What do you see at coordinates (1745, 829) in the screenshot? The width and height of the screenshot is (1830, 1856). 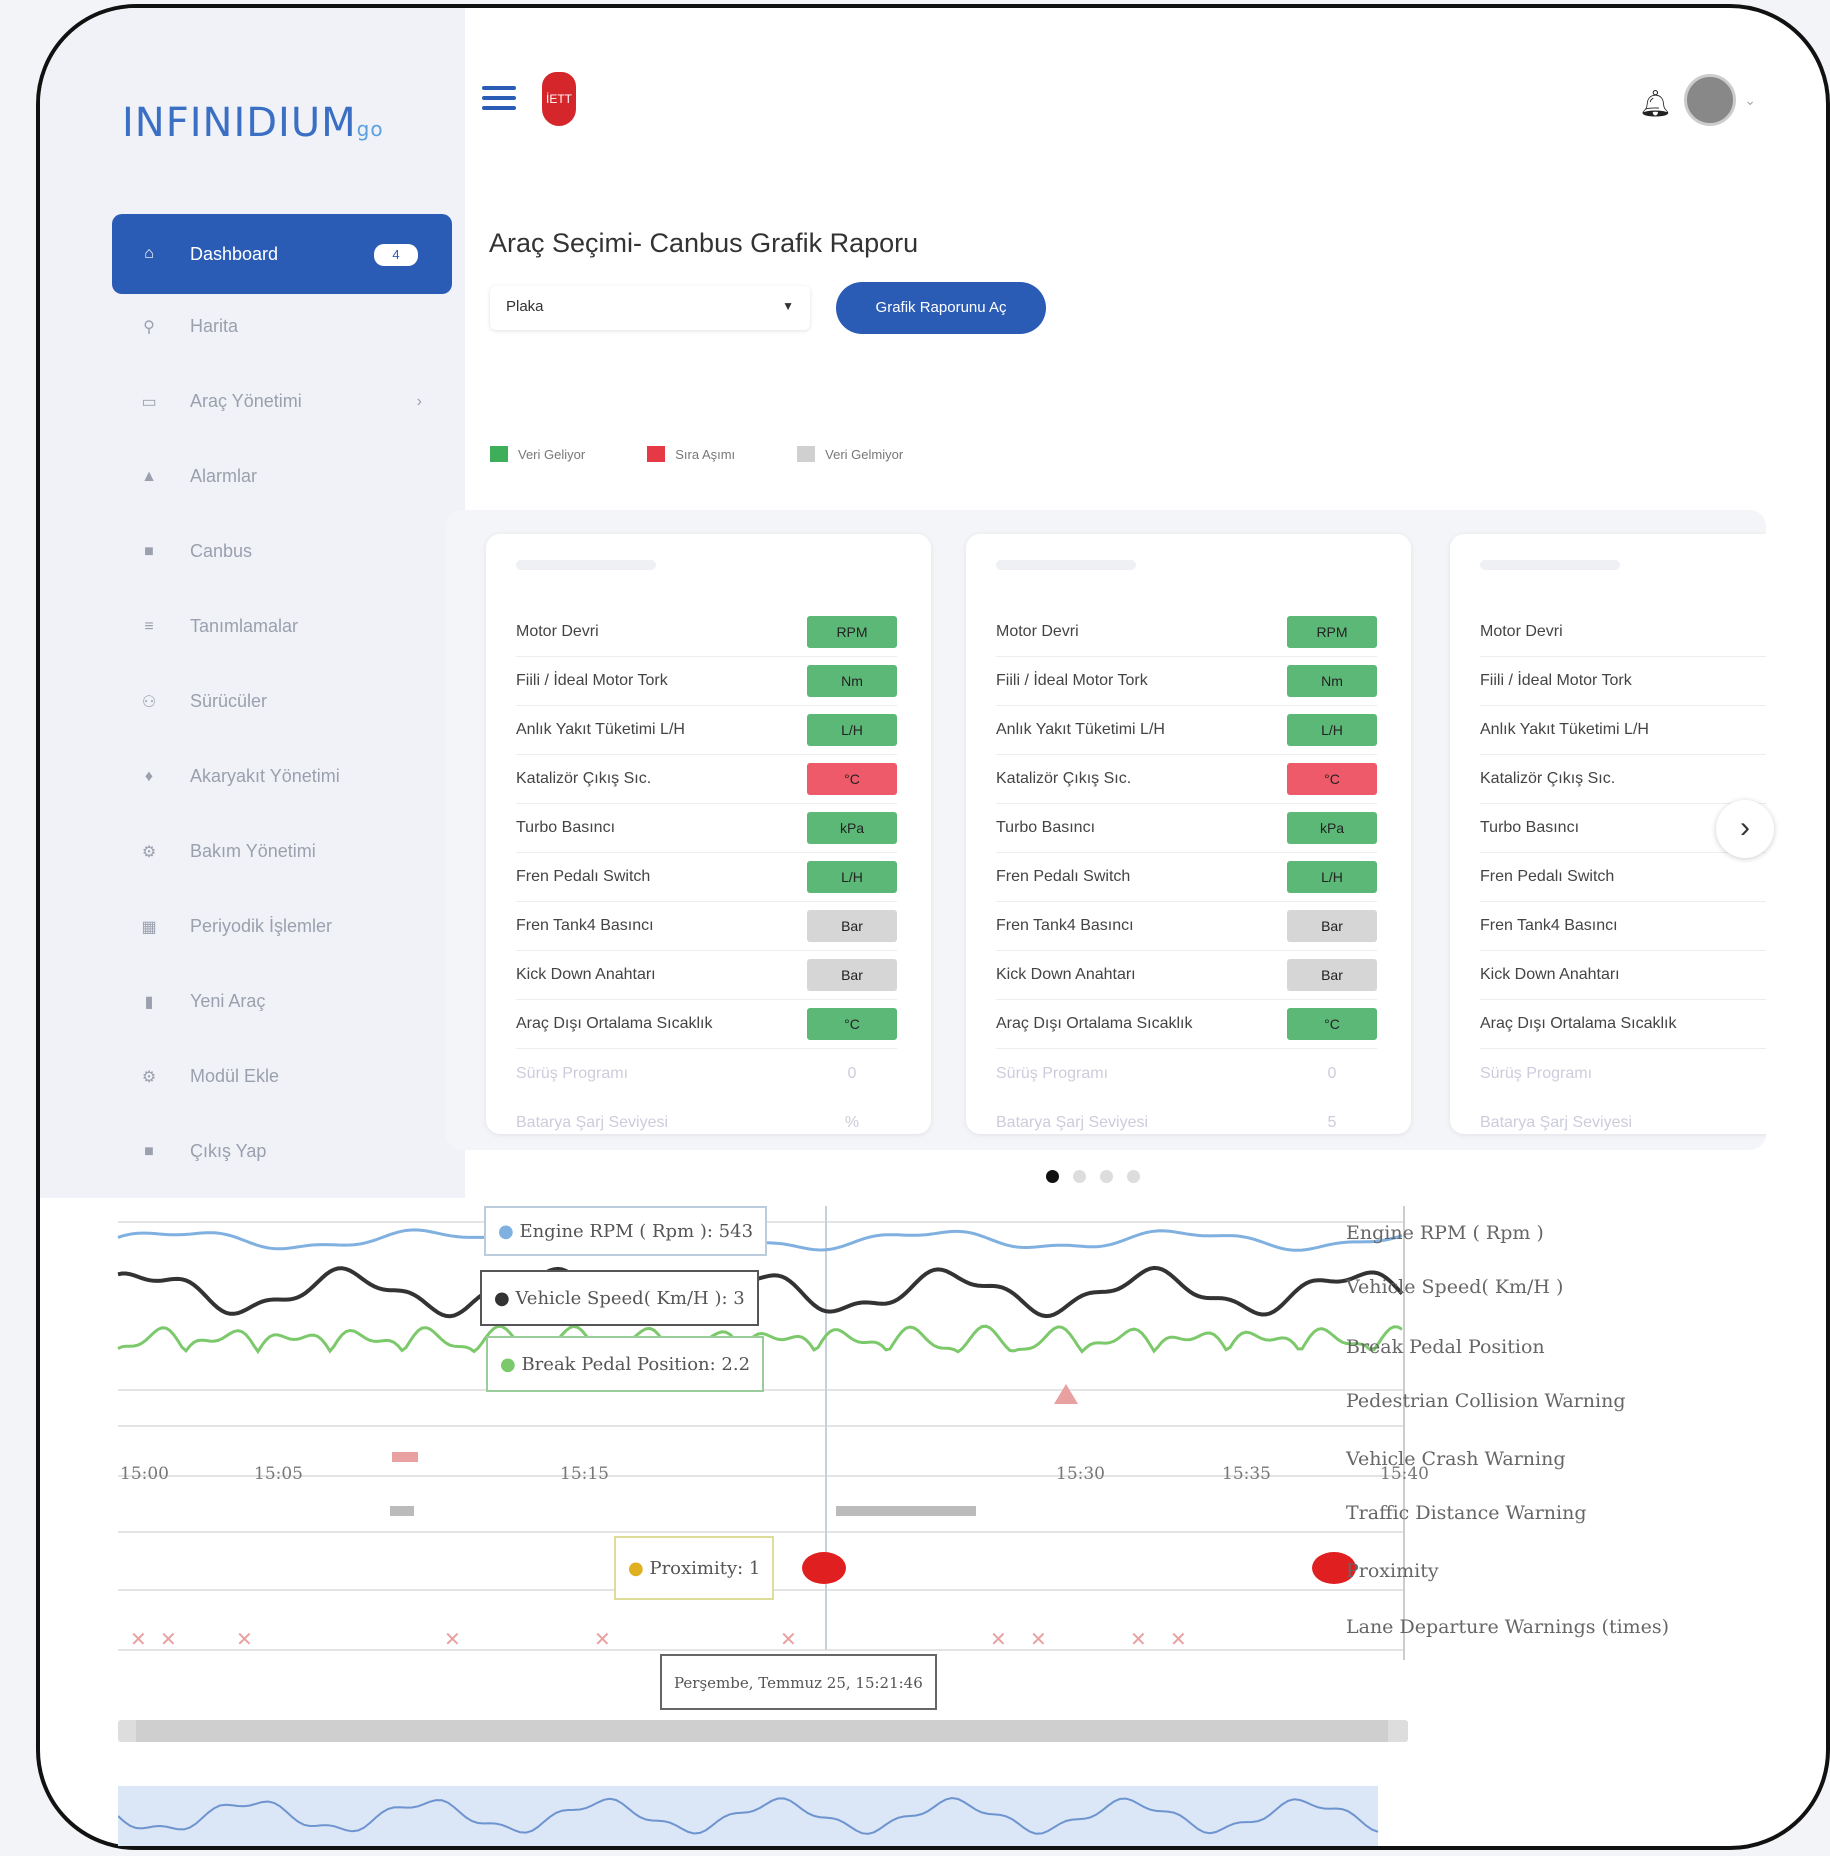 I see `carousel-next-chevron-right-icon: ›` at bounding box center [1745, 829].